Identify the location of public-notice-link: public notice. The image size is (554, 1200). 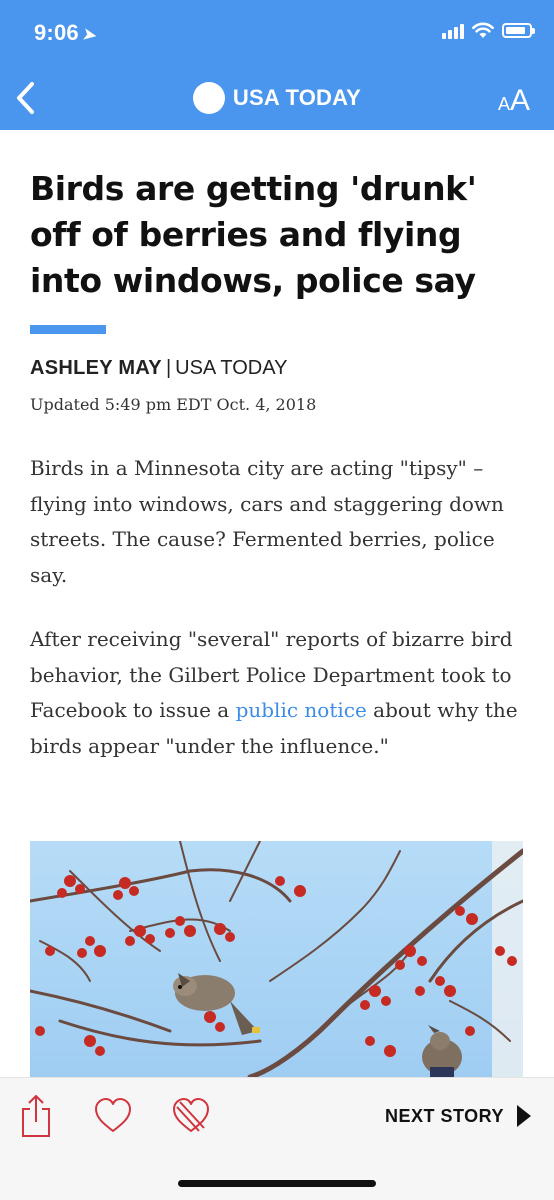
(301, 710).